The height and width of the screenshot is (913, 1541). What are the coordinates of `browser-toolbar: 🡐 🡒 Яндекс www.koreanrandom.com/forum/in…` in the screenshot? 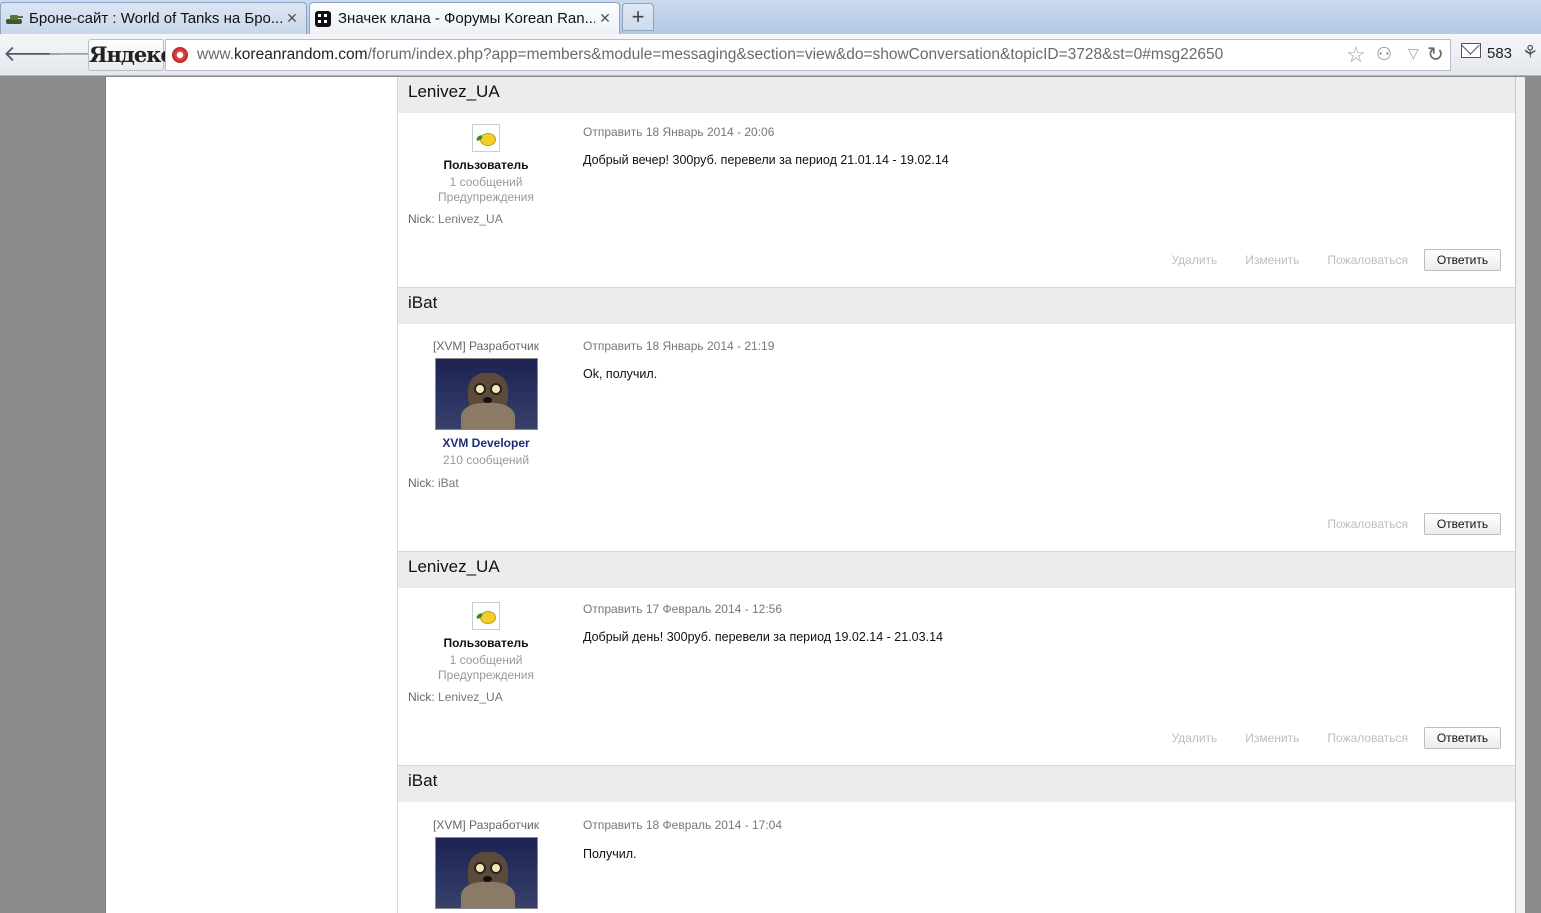 It's located at (770, 55).